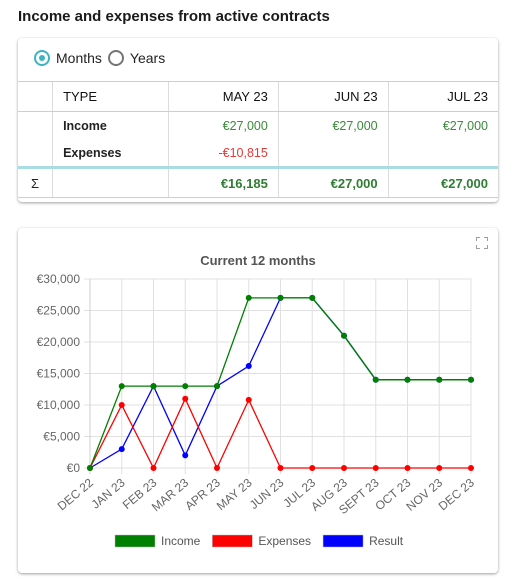 Image resolution: width=507 pixels, height=585 pixels. I want to click on period-toggle: Months Years, so click(102, 58).